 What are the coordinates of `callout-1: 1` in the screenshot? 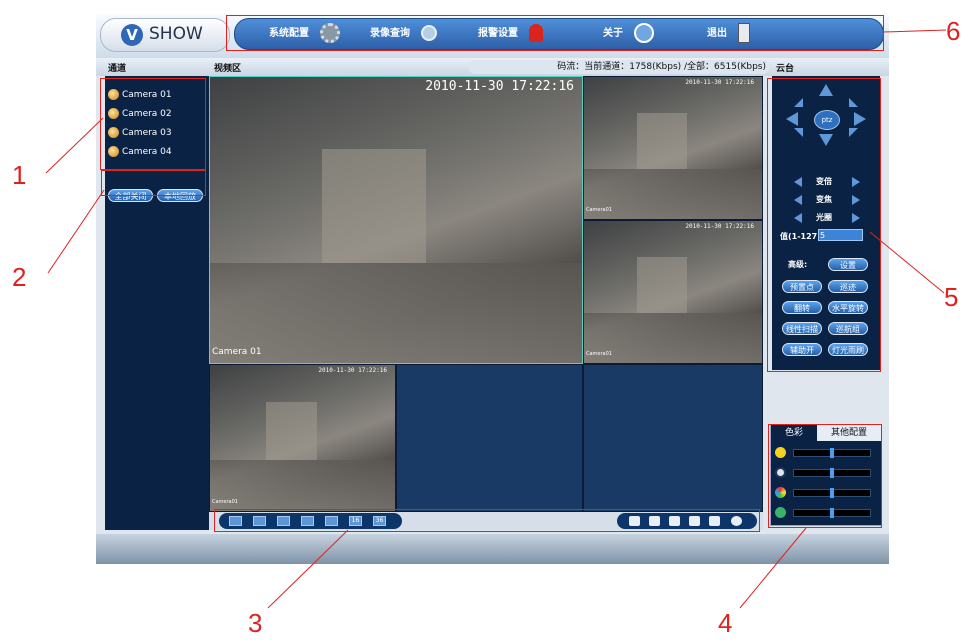 It's located at (19, 175).